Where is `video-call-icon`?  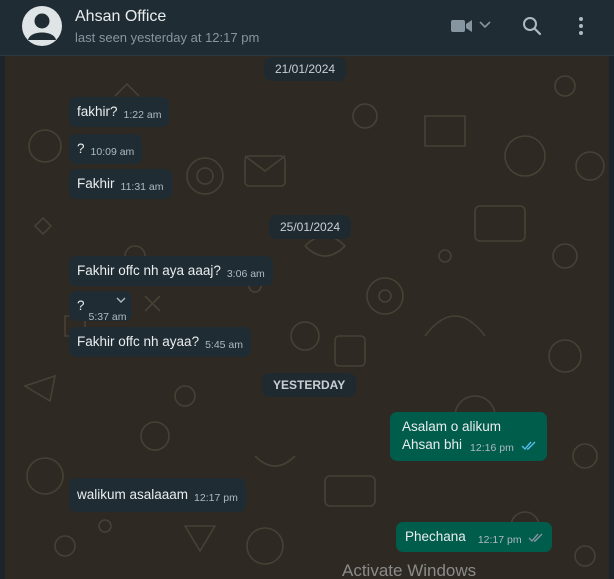
video-call-icon is located at coordinates (462, 26).